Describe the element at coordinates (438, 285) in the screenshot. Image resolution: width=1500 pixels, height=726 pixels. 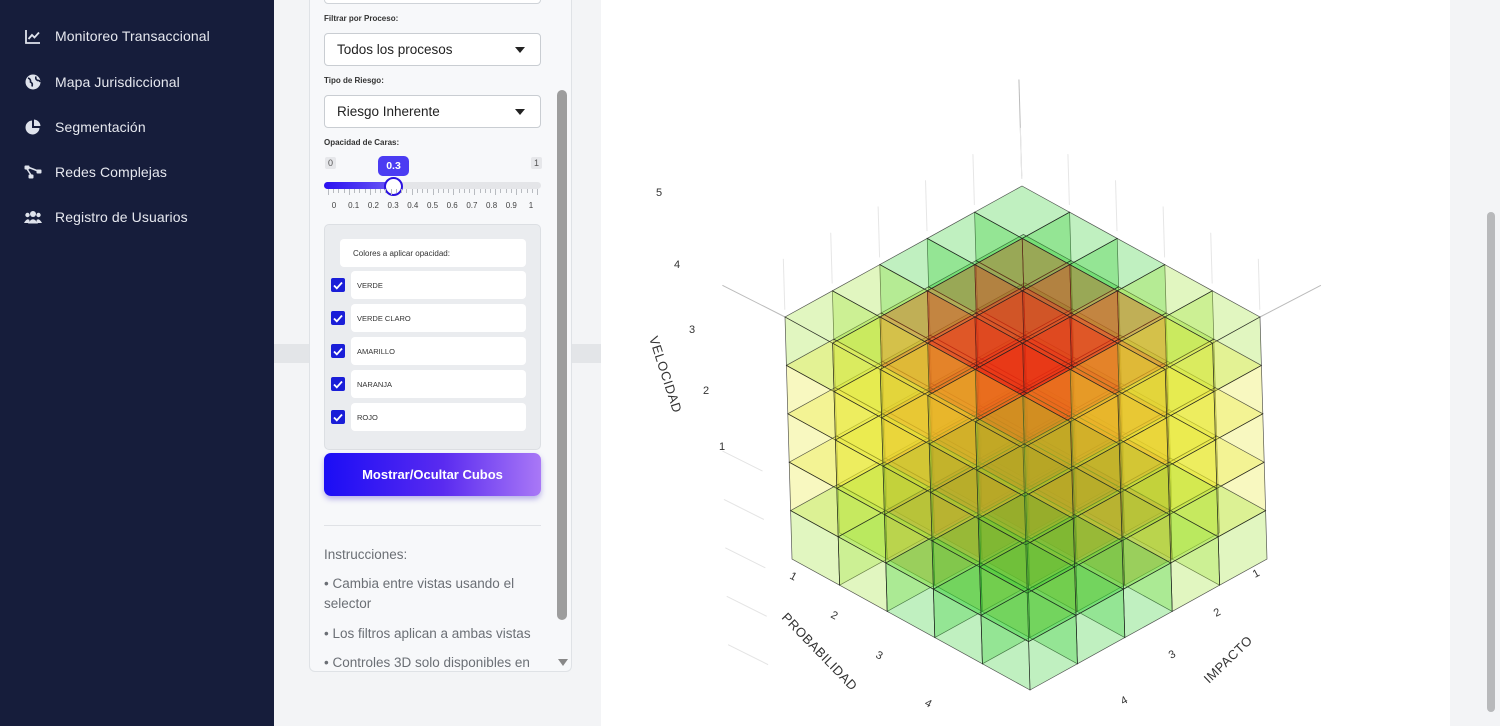
I see `checkbox-label: VERDE` at that location.